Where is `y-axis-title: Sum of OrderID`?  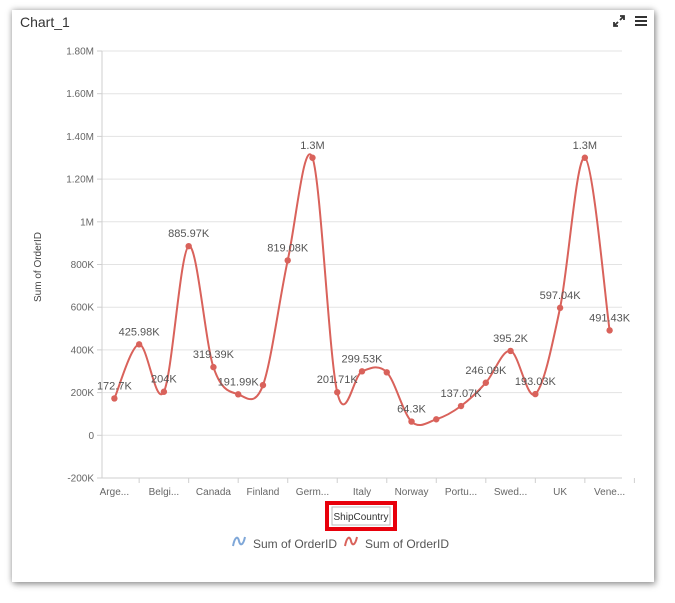
y-axis-title: Sum of OrderID is located at coordinates (38, 267).